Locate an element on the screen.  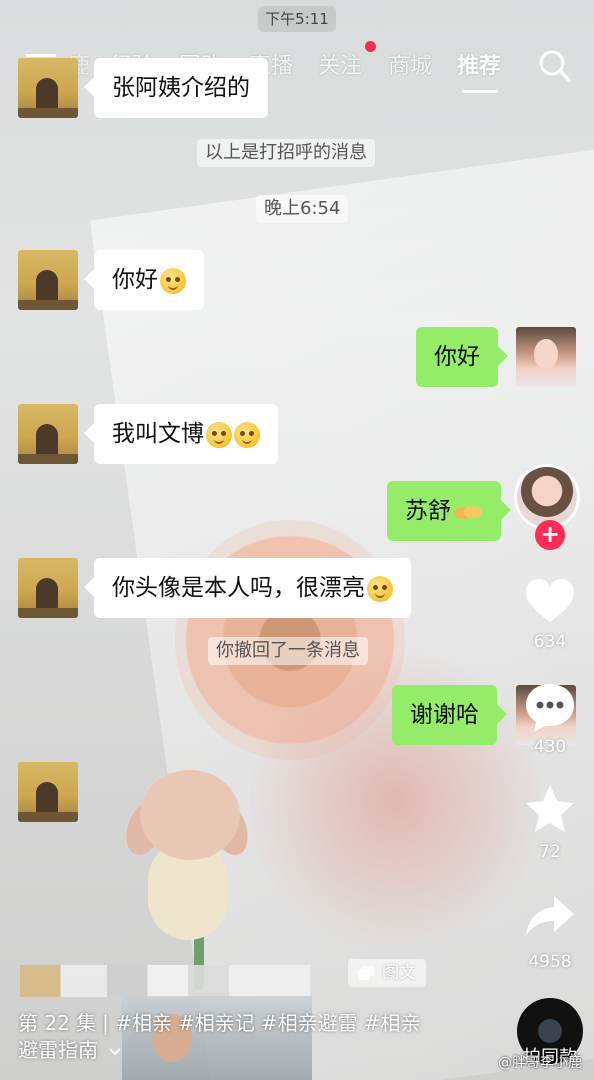
star-icon is located at coordinates (550, 810).